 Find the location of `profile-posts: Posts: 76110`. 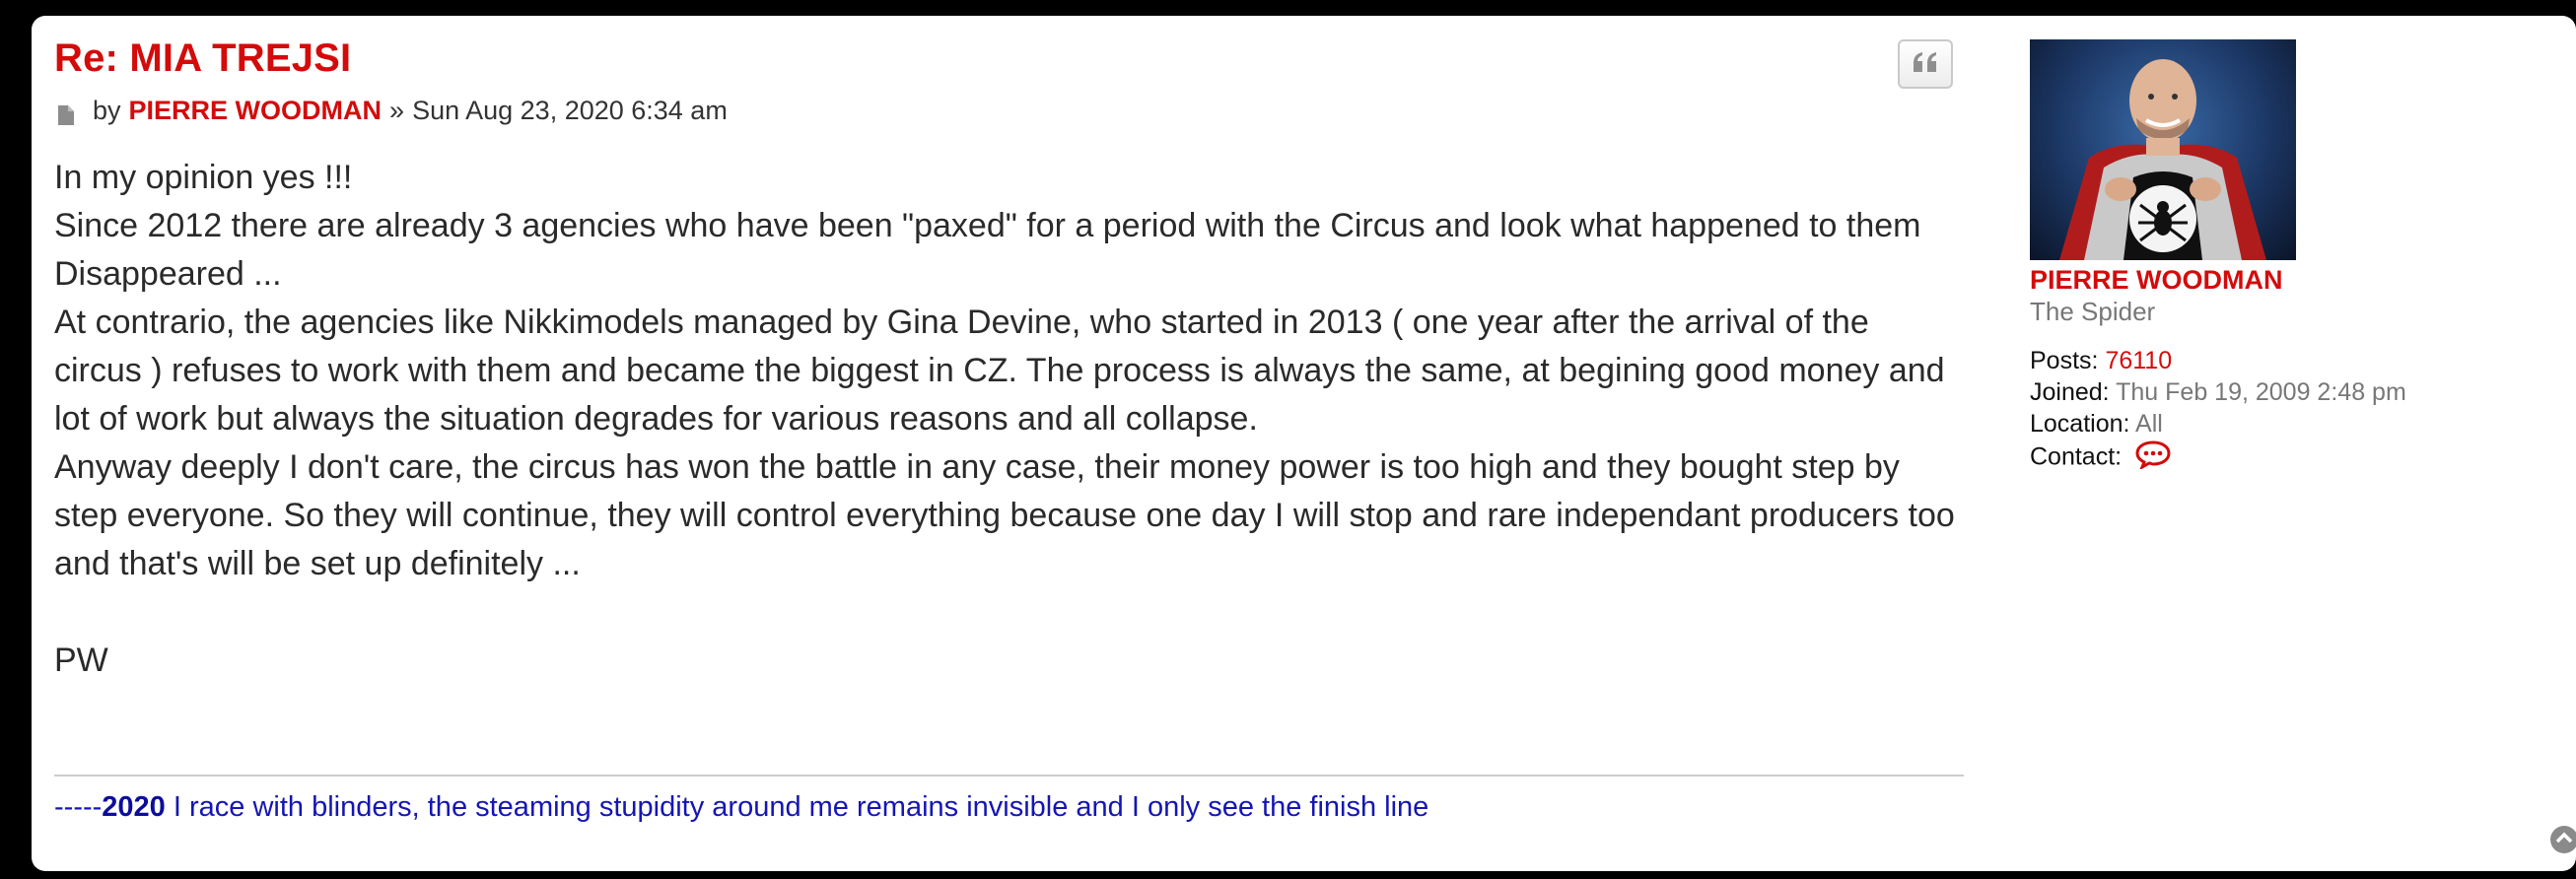

profile-posts: Posts: 76110 is located at coordinates (2286, 360).